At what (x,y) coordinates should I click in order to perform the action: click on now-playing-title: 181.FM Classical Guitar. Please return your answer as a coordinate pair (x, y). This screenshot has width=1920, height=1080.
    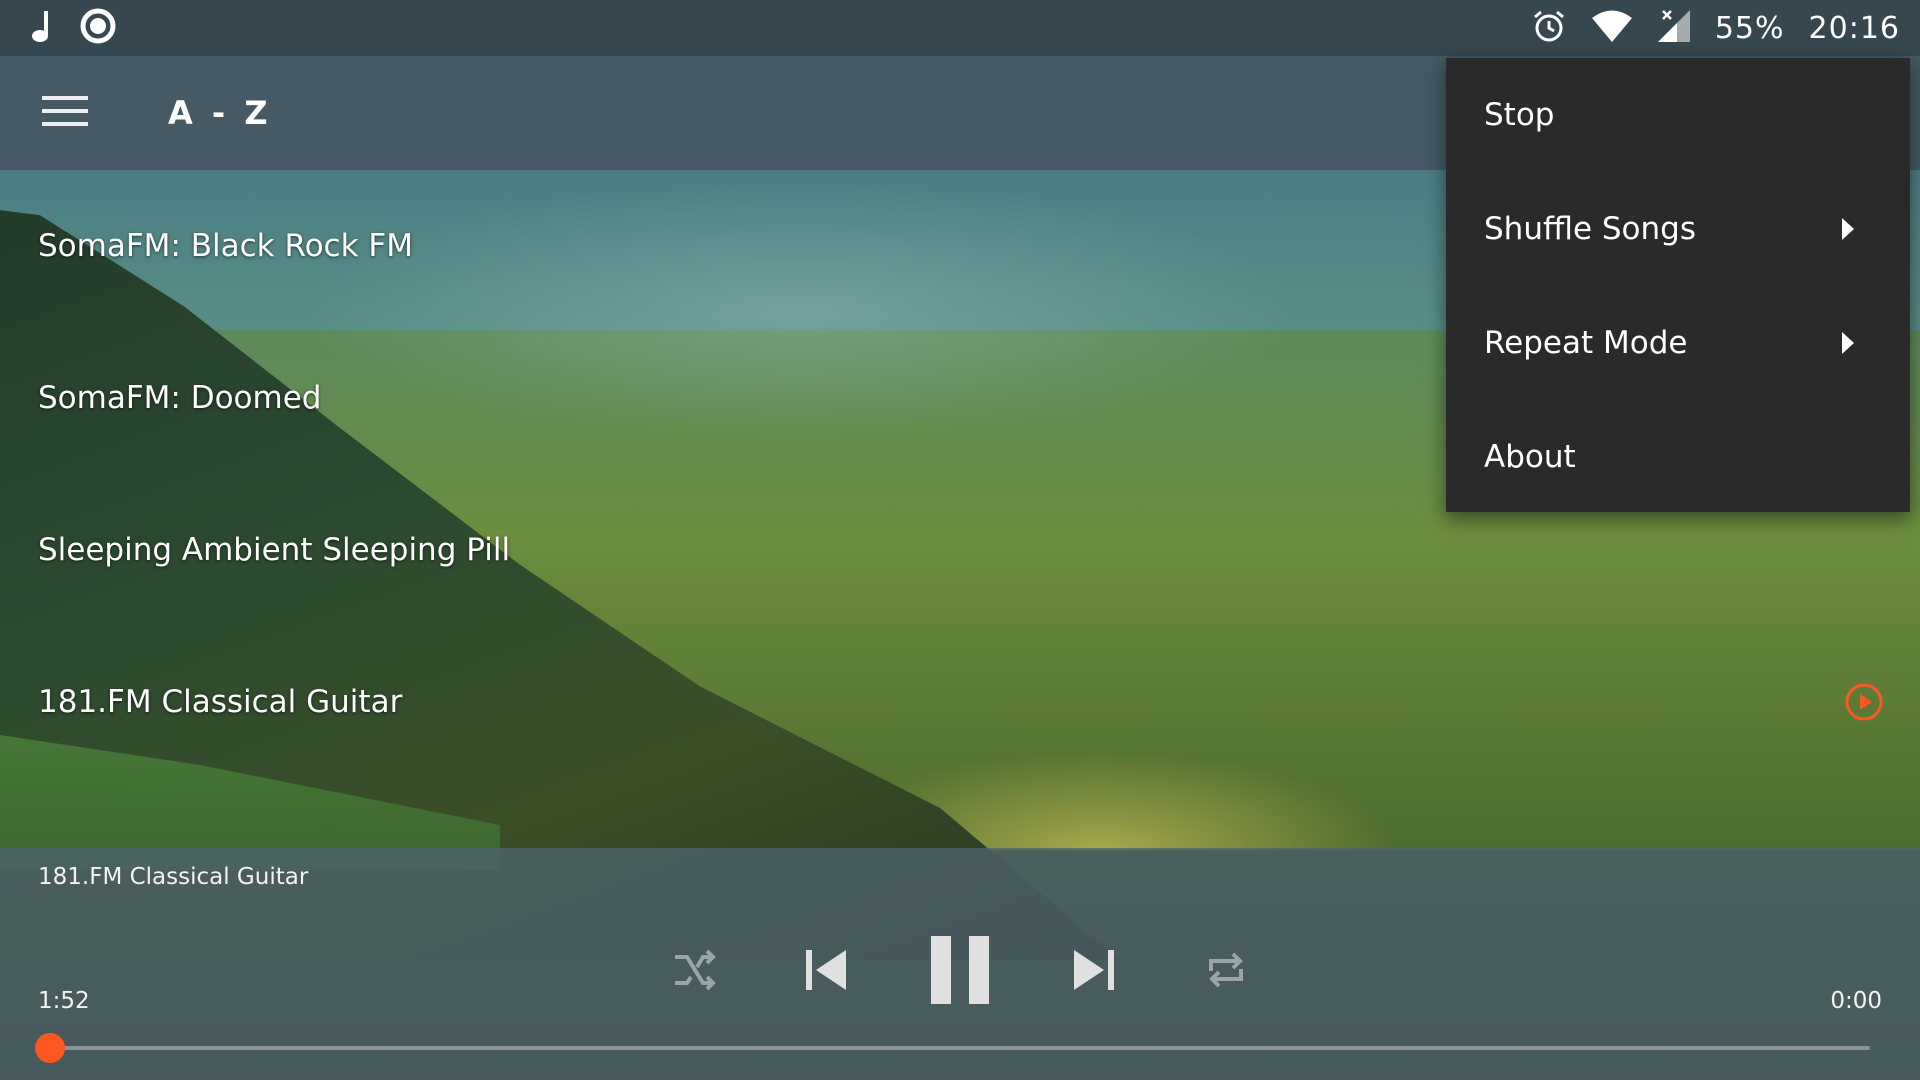
    Looking at the image, I should click on (173, 877).